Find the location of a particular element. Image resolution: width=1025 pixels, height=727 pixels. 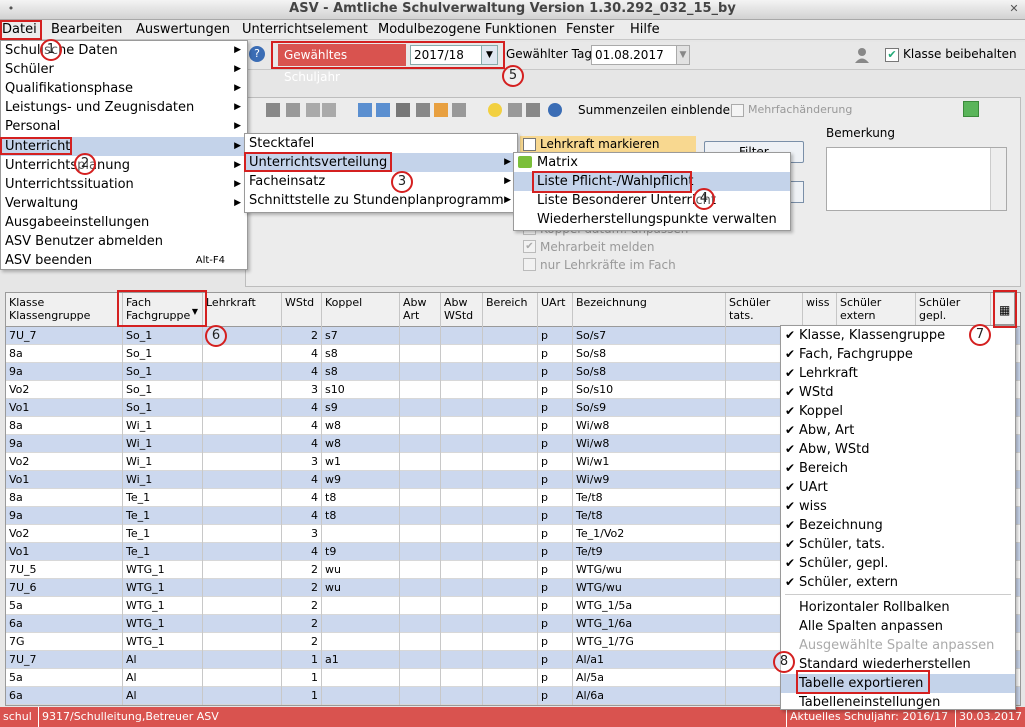

column-toggle-label: Abw, Art is located at coordinates (827, 430).